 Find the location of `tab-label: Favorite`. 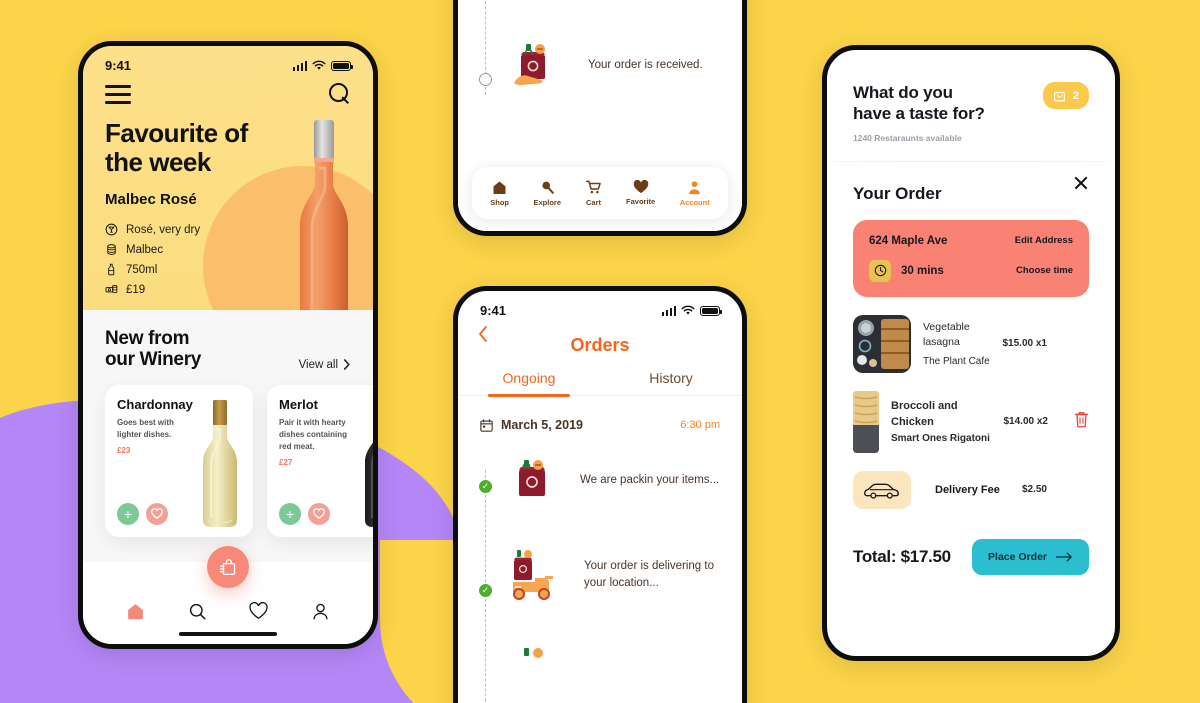

tab-label: Favorite is located at coordinates (641, 201).